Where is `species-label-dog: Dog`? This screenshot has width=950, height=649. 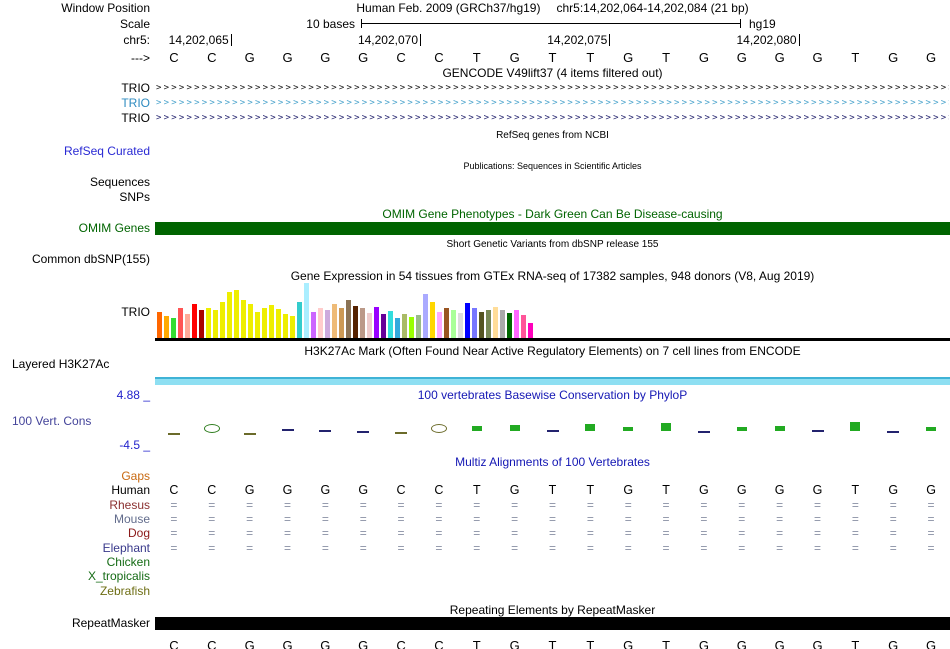
species-label-dog: Dog is located at coordinates (75, 533).